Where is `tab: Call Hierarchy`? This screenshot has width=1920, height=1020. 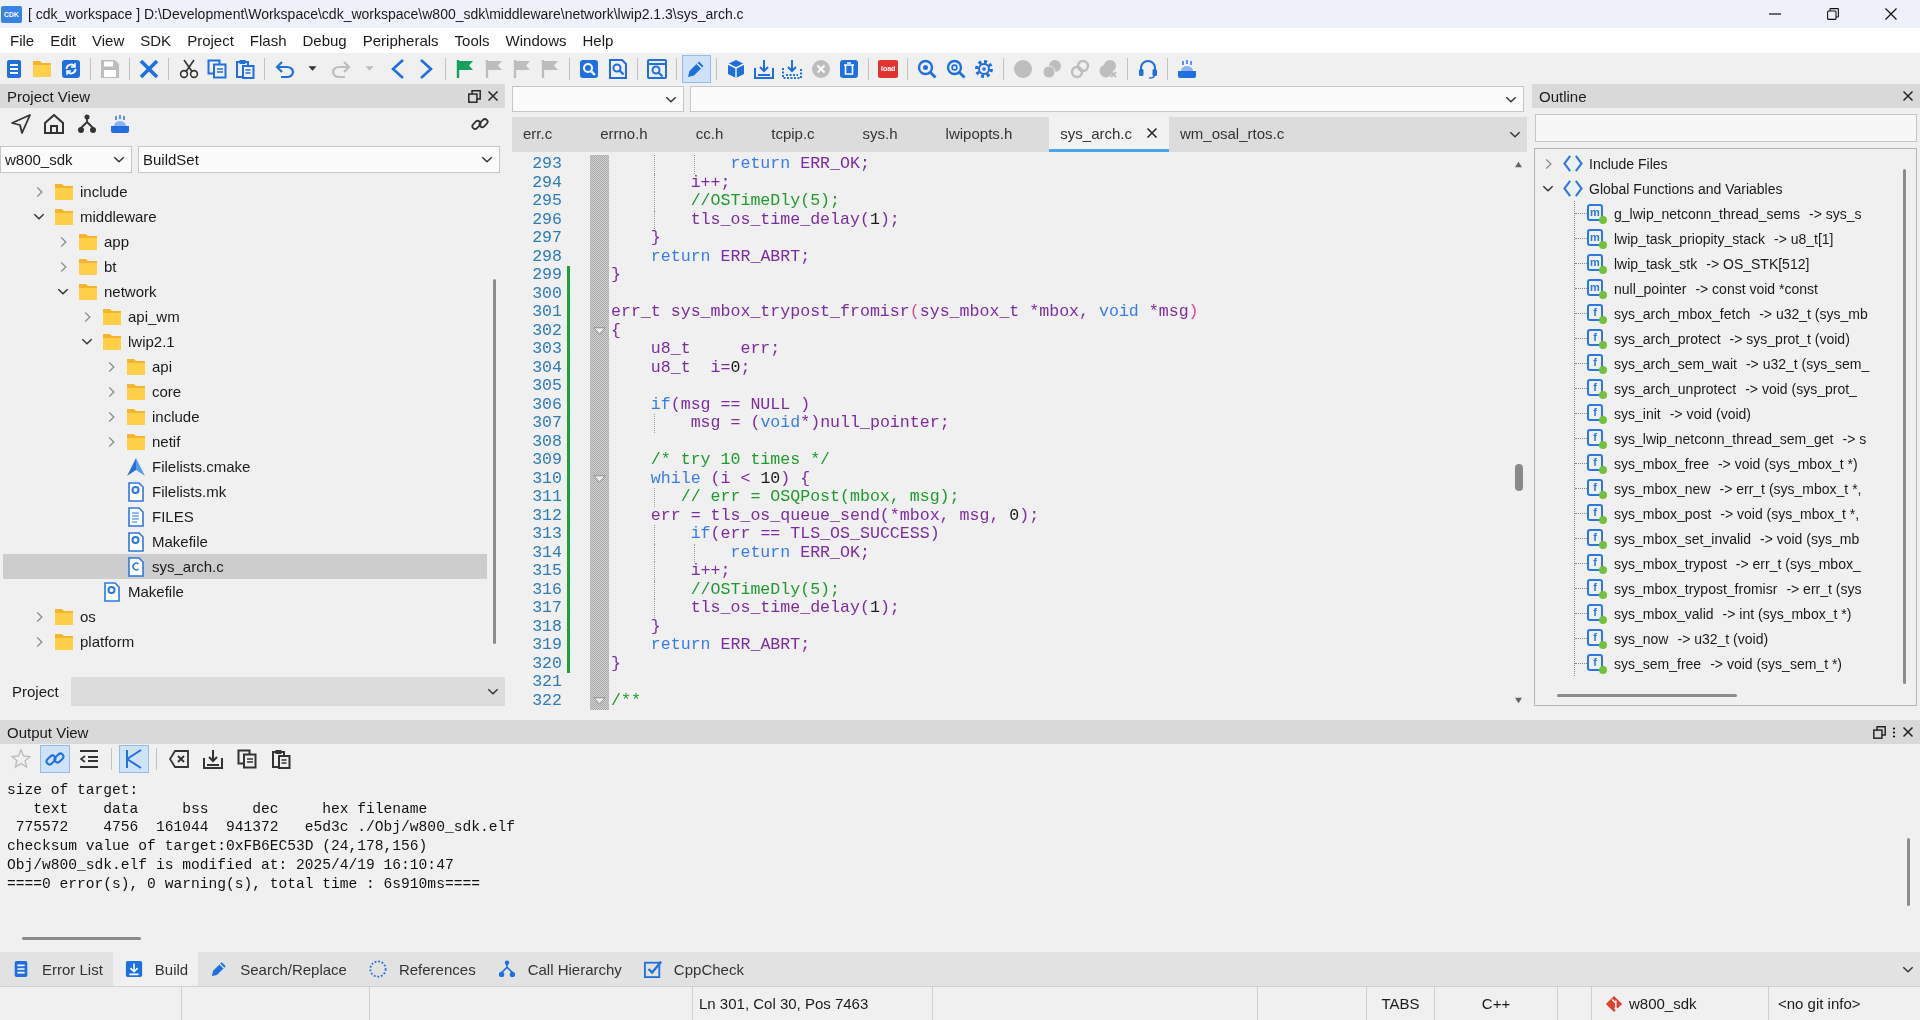 tab: Call Hierarchy is located at coordinates (558, 969).